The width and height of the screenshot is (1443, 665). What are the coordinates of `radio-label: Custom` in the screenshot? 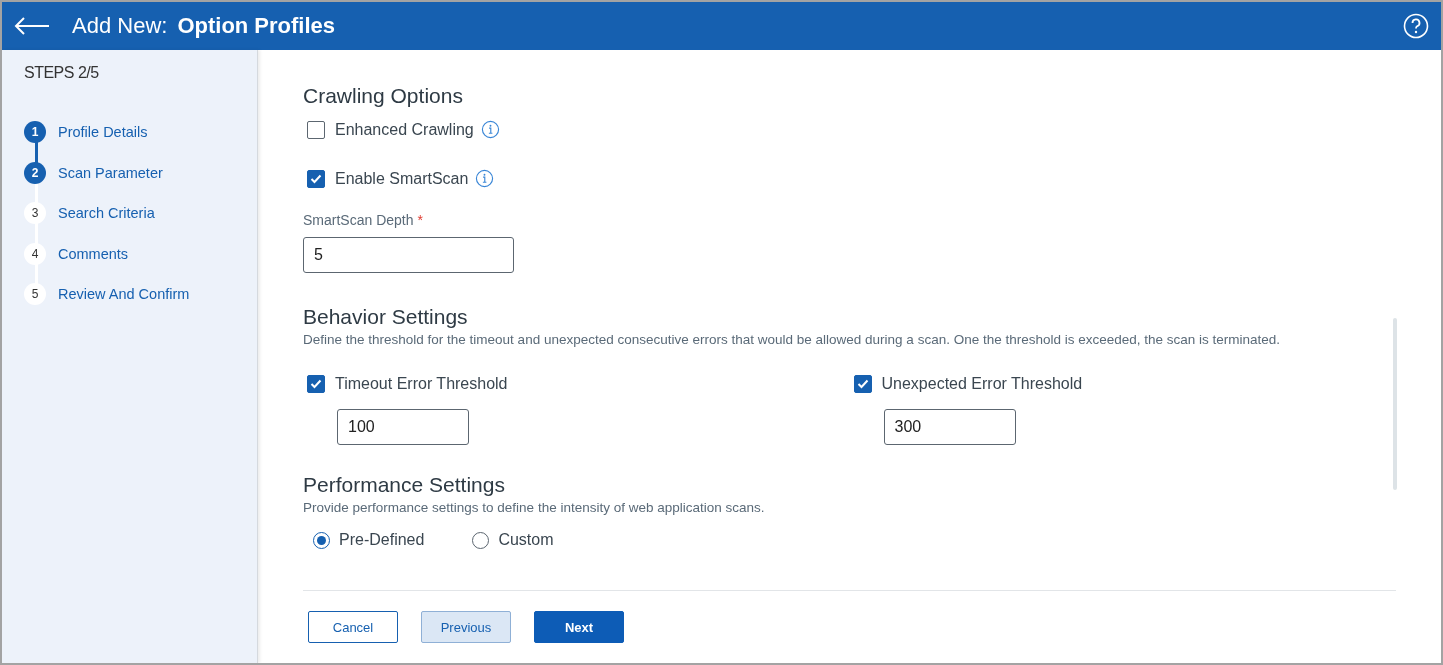 It's located at (526, 540).